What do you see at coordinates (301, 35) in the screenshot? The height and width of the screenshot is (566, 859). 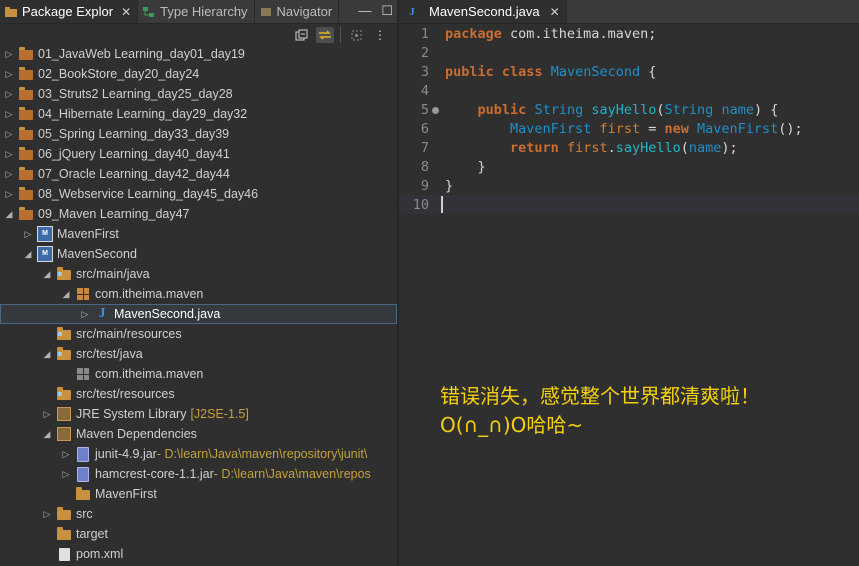 I see `collapse-all-icon` at bounding box center [301, 35].